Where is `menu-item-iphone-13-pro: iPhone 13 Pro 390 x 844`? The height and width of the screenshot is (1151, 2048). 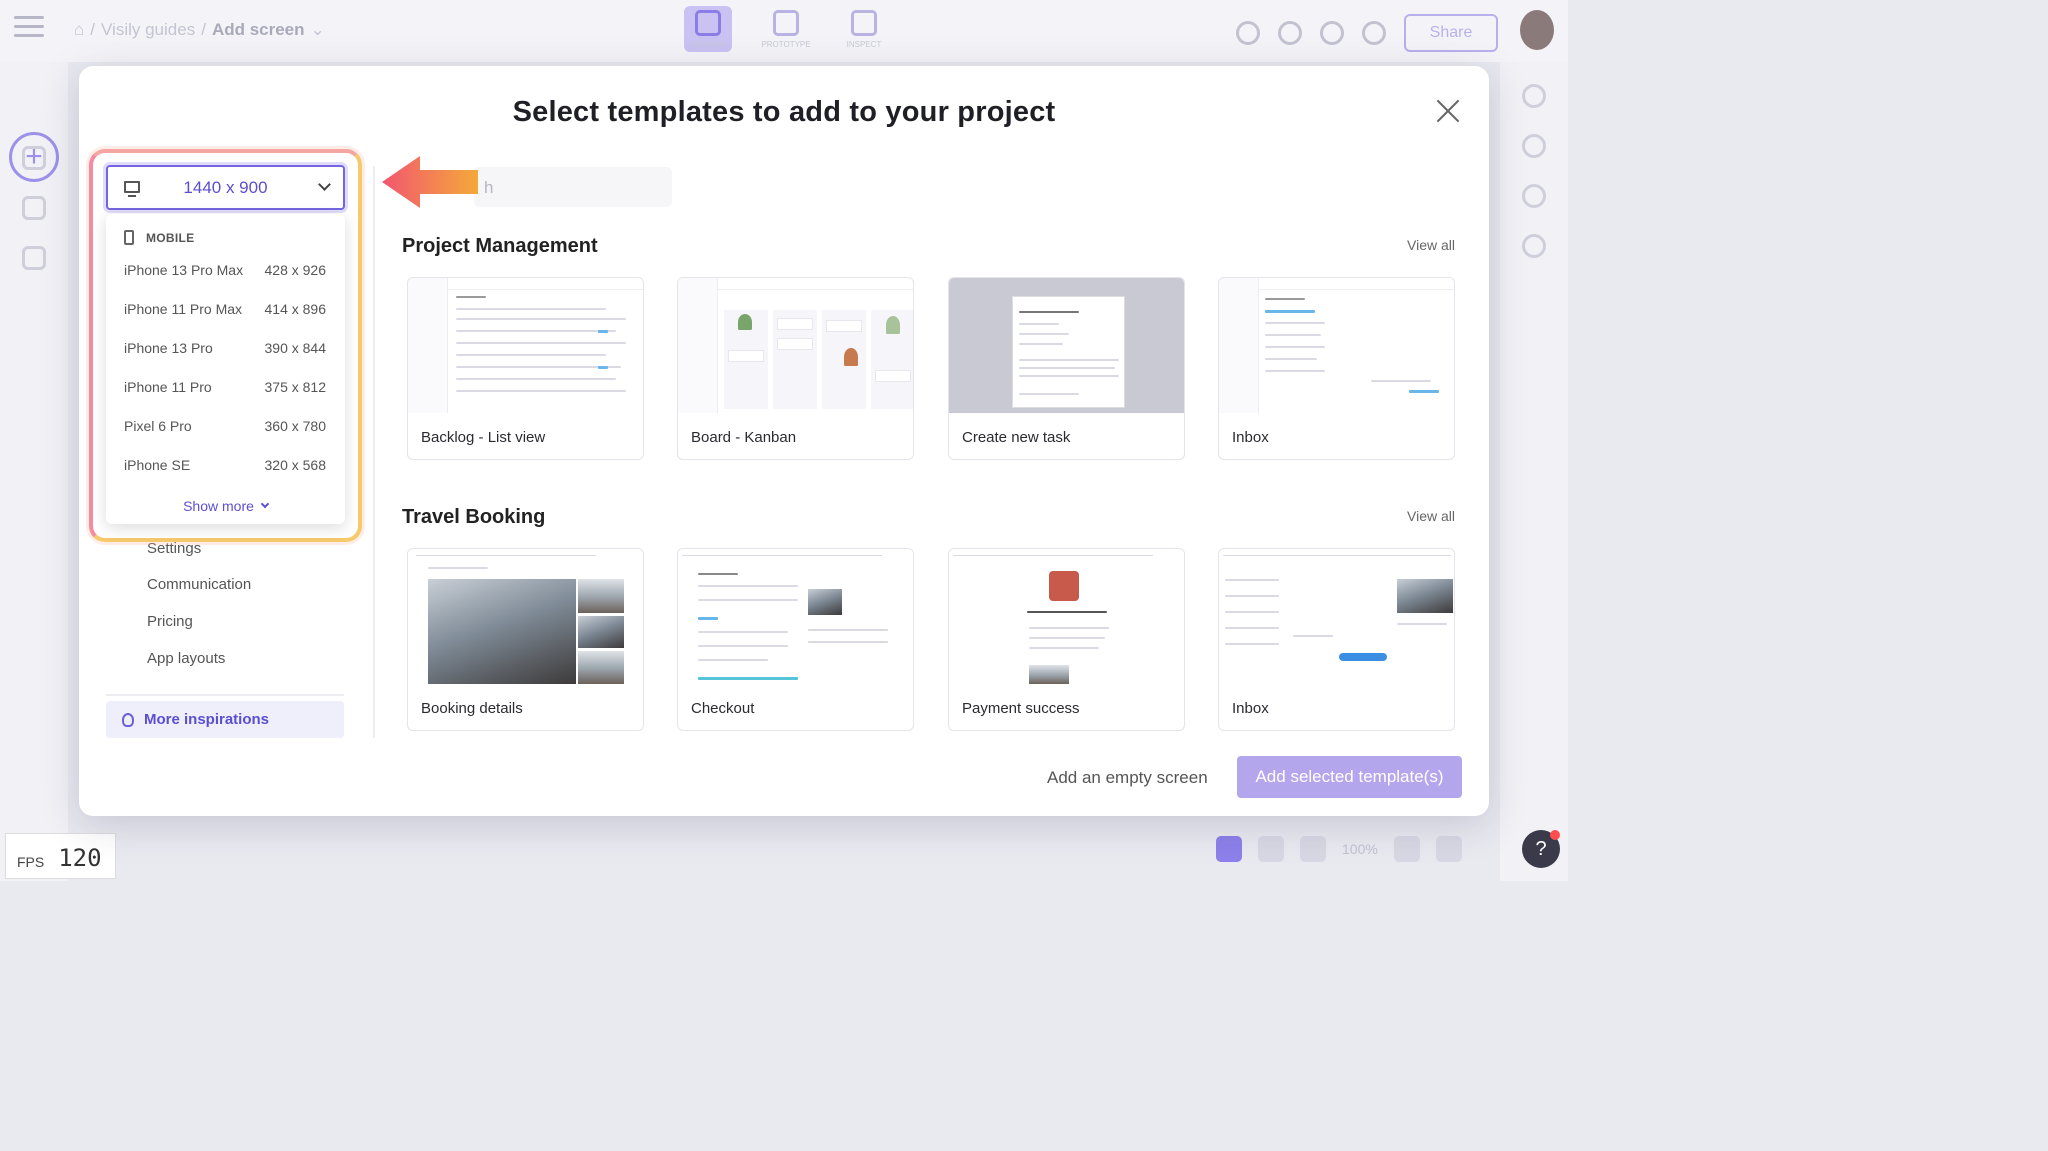
menu-item-iphone-13-pro: iPhone 13 Pro 390 x 844 is located at coordinates (225, 348).